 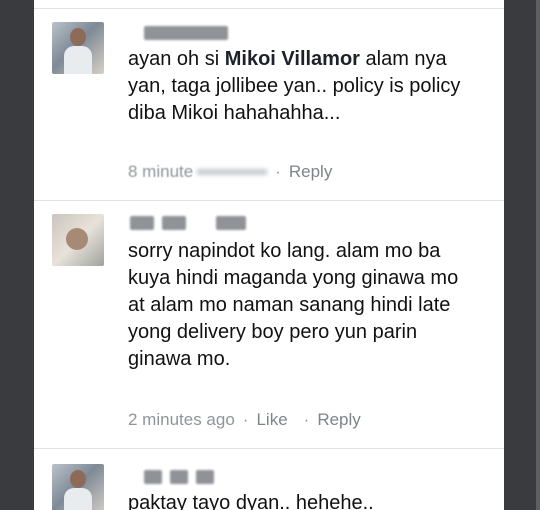 What do you see at coordinates (271, 420) in the screenshot?
I see `like-button: Like` at bounding box center [271, 420].